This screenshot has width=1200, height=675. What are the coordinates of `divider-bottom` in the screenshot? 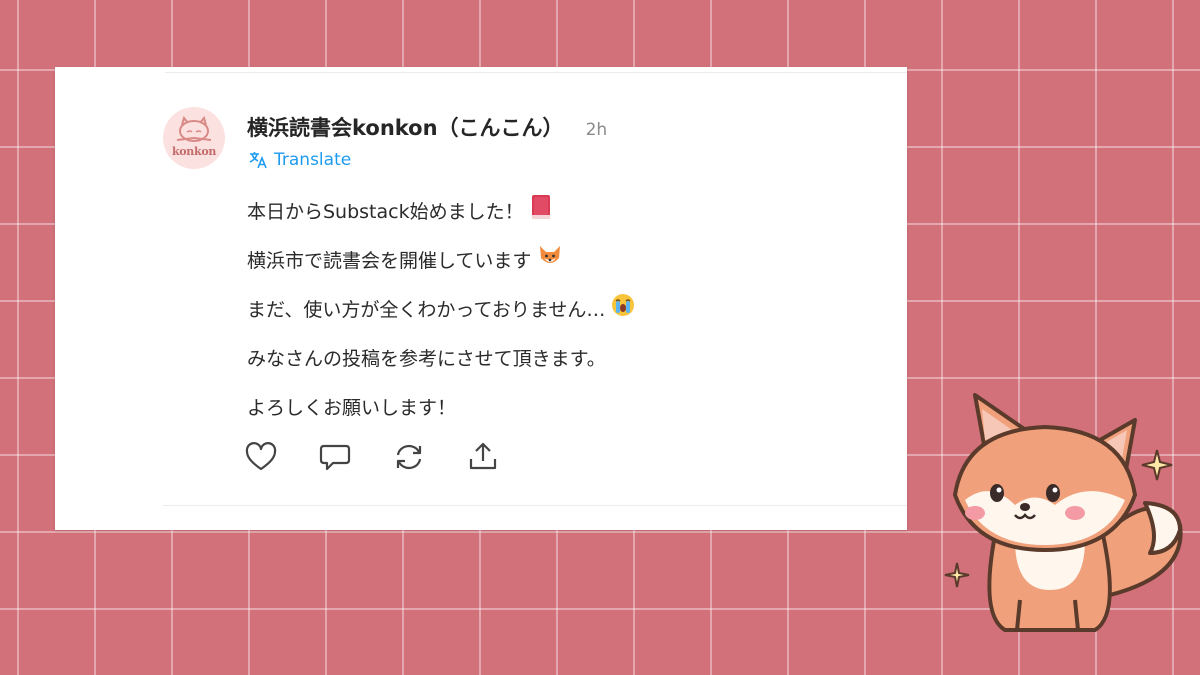 It's located at (535, 505).